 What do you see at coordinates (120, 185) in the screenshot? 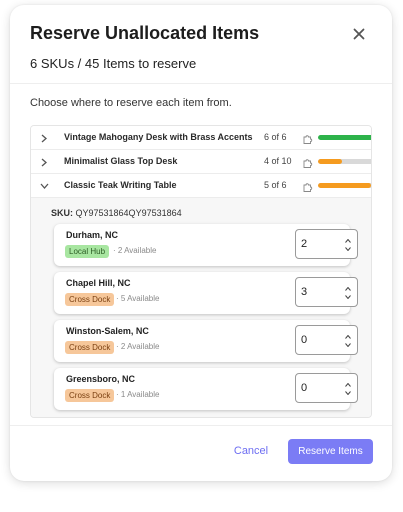
I see `item-name: Classic Teak Writing Table` at bounding box center [120, 185].